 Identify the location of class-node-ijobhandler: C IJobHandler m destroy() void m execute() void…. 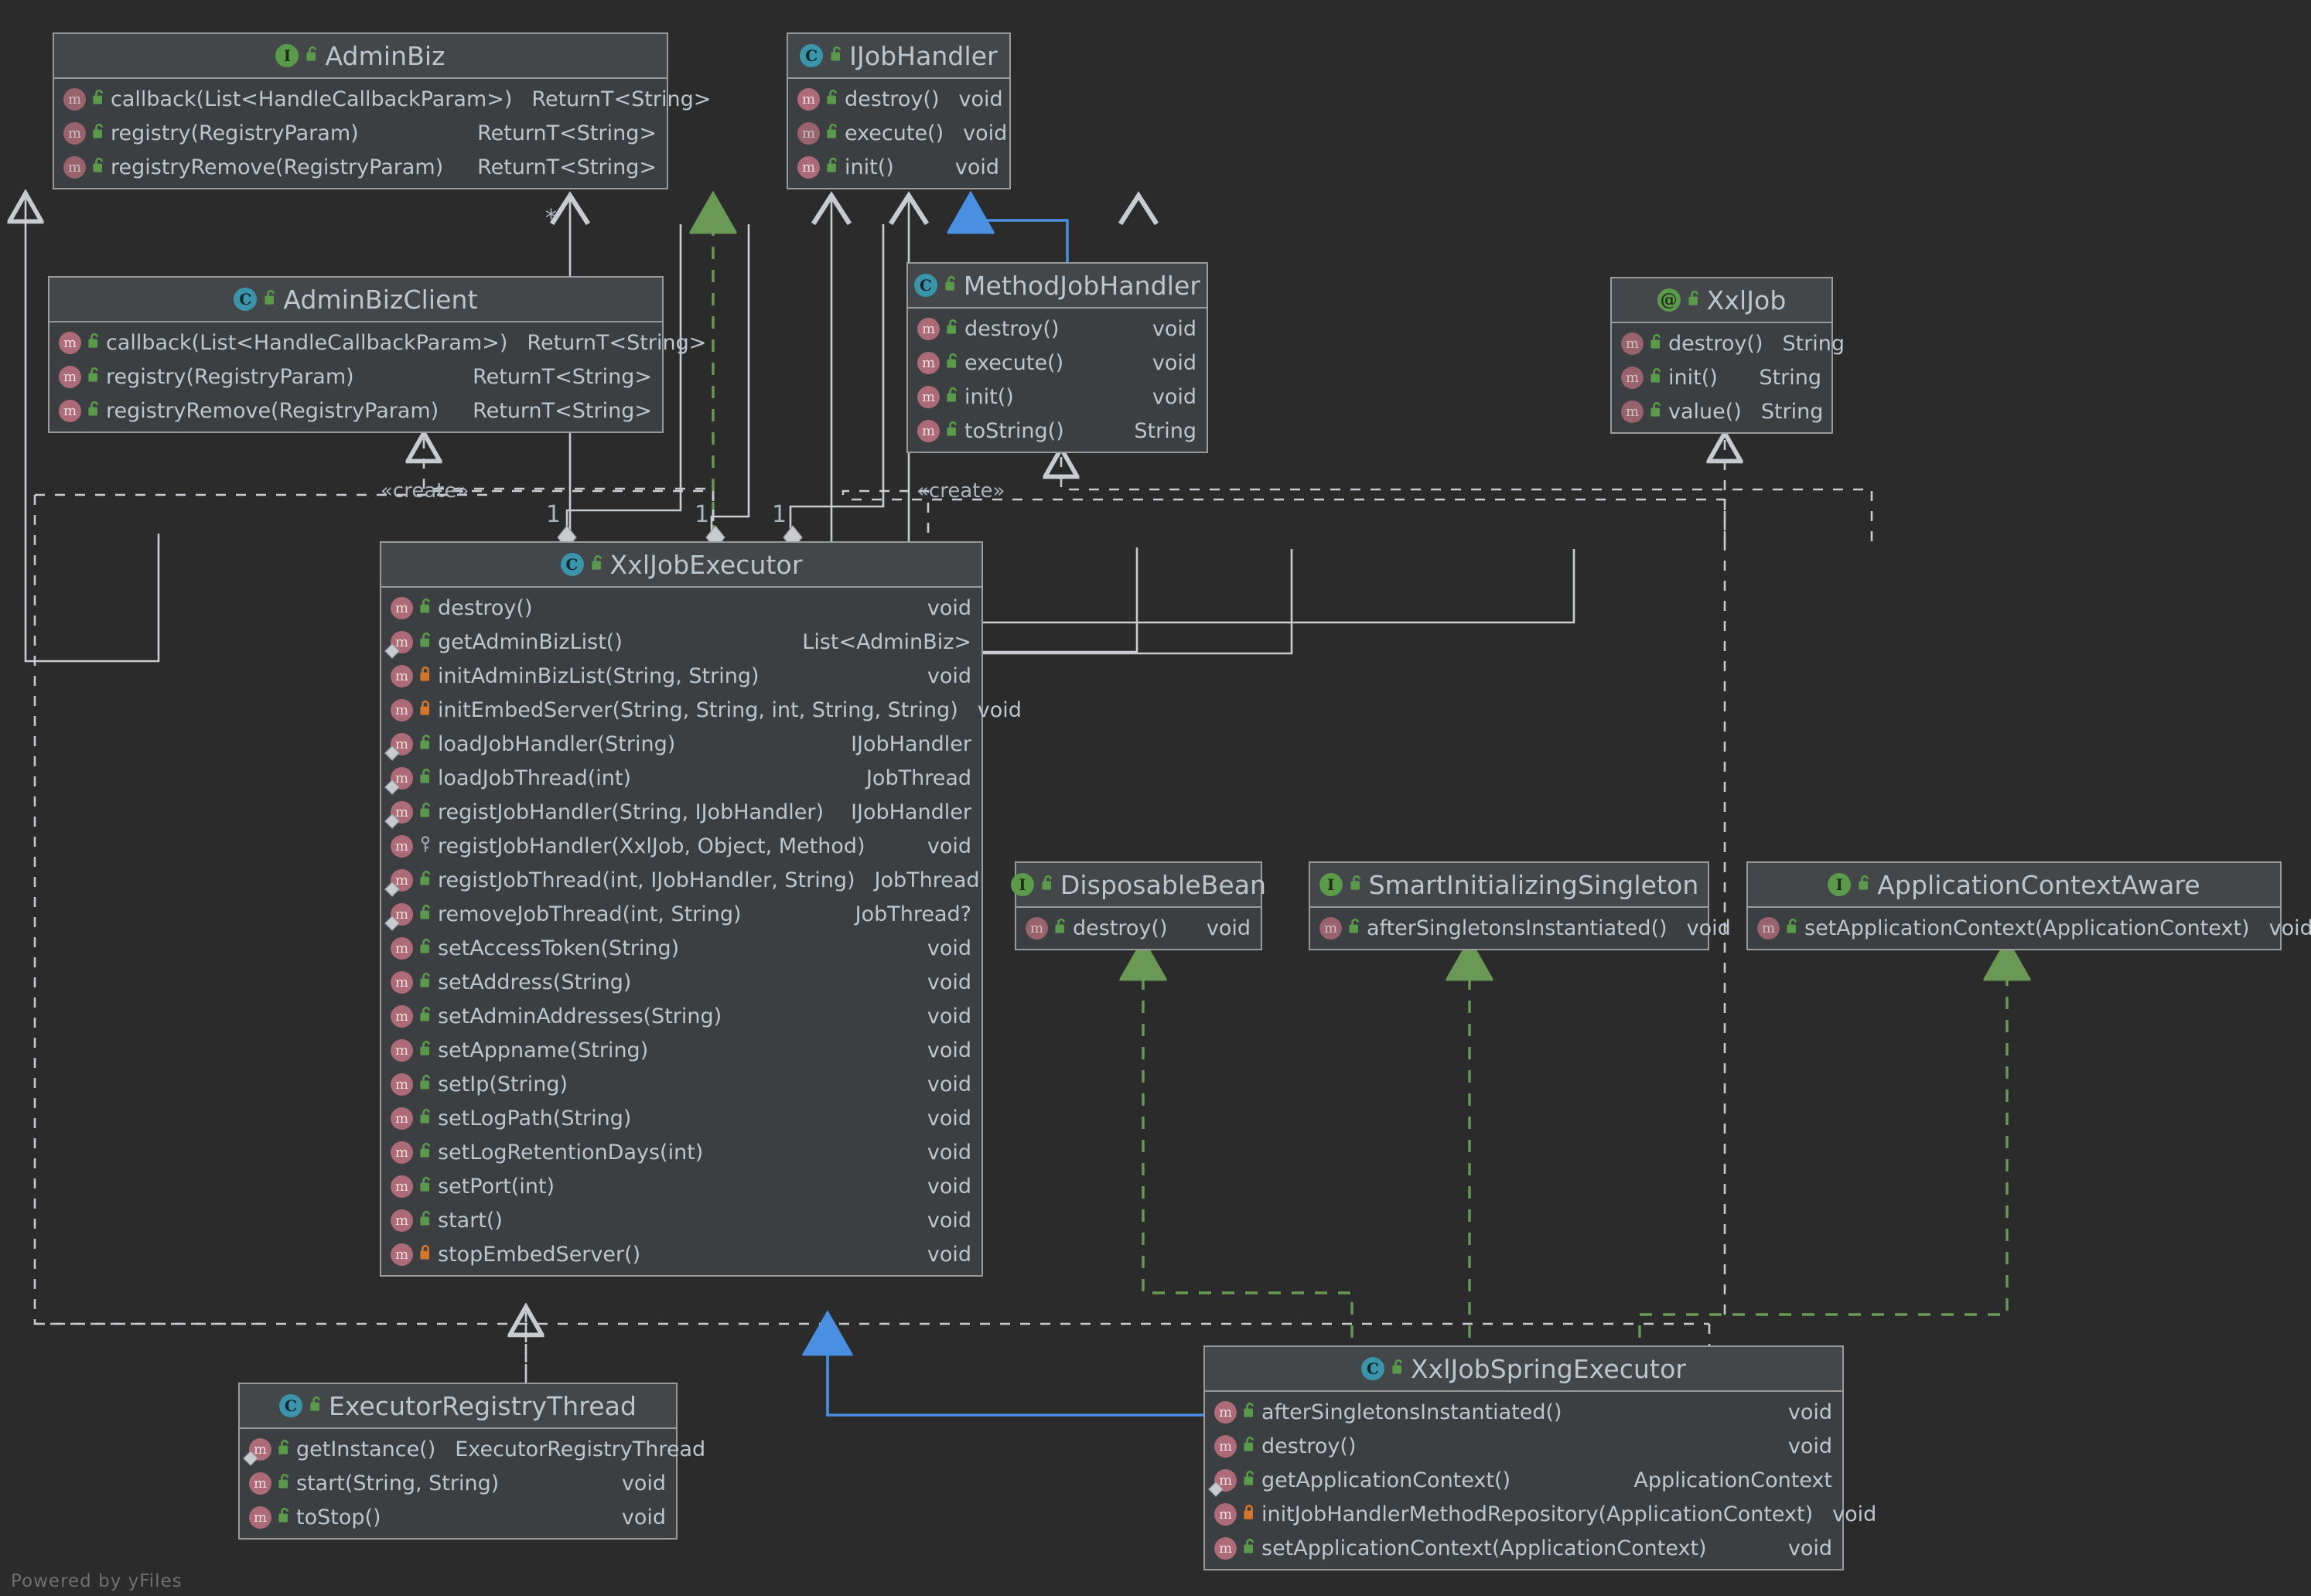
(899, 110).